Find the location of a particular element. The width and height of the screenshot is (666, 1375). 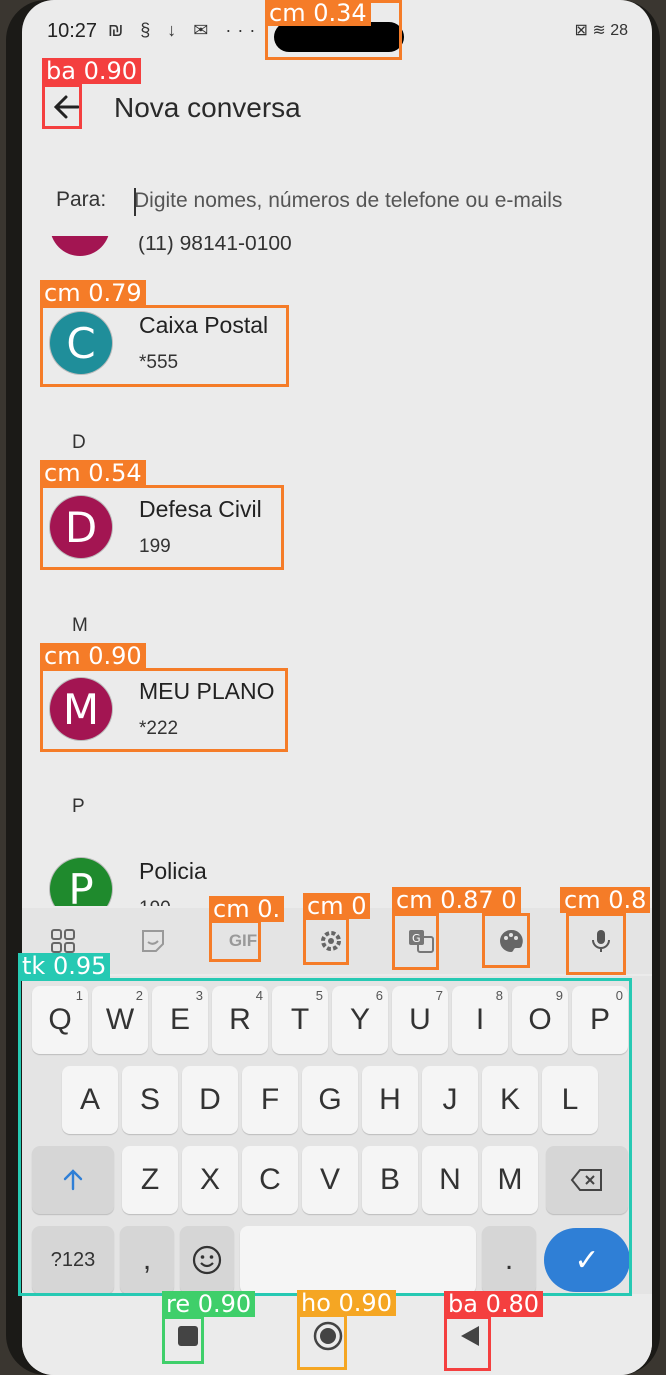

contact-name: Defesa Civil is located at coordinates (200, 509).